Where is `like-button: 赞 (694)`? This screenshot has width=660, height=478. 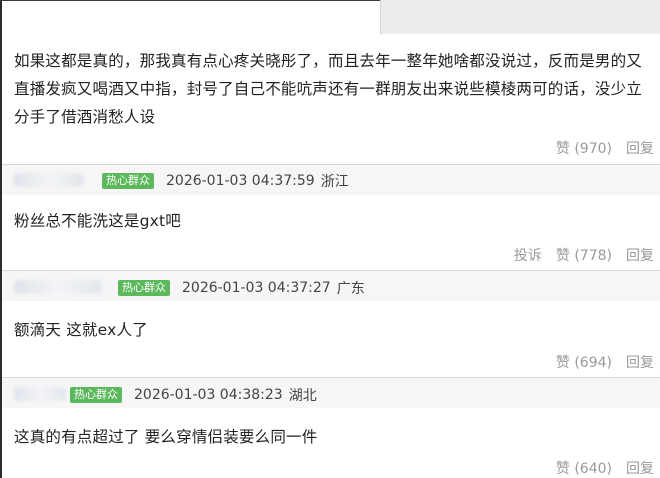
like-button: 赞 (694) is located at coordinates (584, 362).